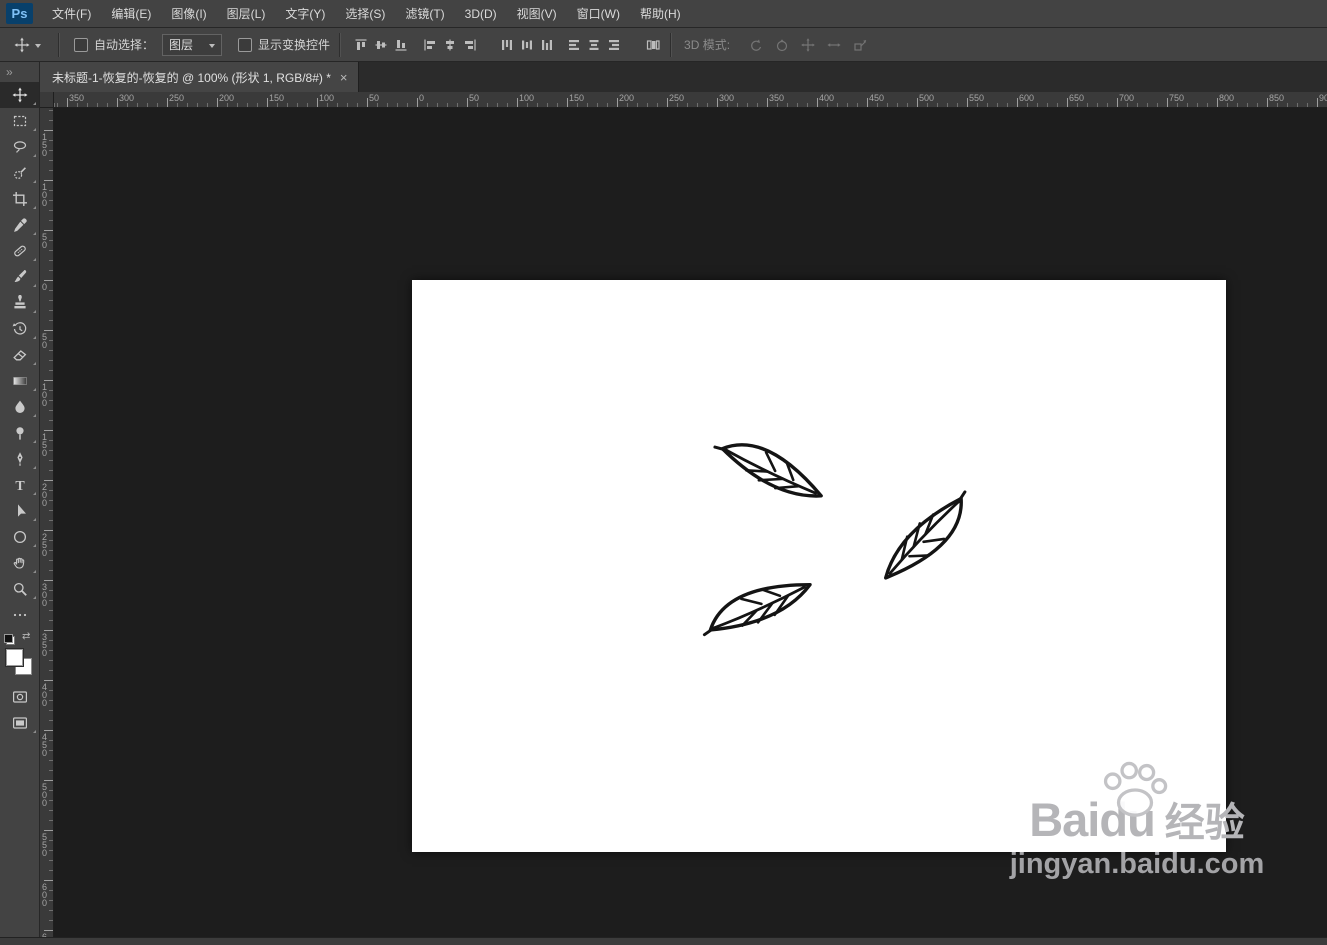 The width and height of the screenshot is (1327, 945). What do you see at coordinates (19, 121) in the screenshot?
I see `rectangular-marquee-tool` at bounding box center [19, 121].